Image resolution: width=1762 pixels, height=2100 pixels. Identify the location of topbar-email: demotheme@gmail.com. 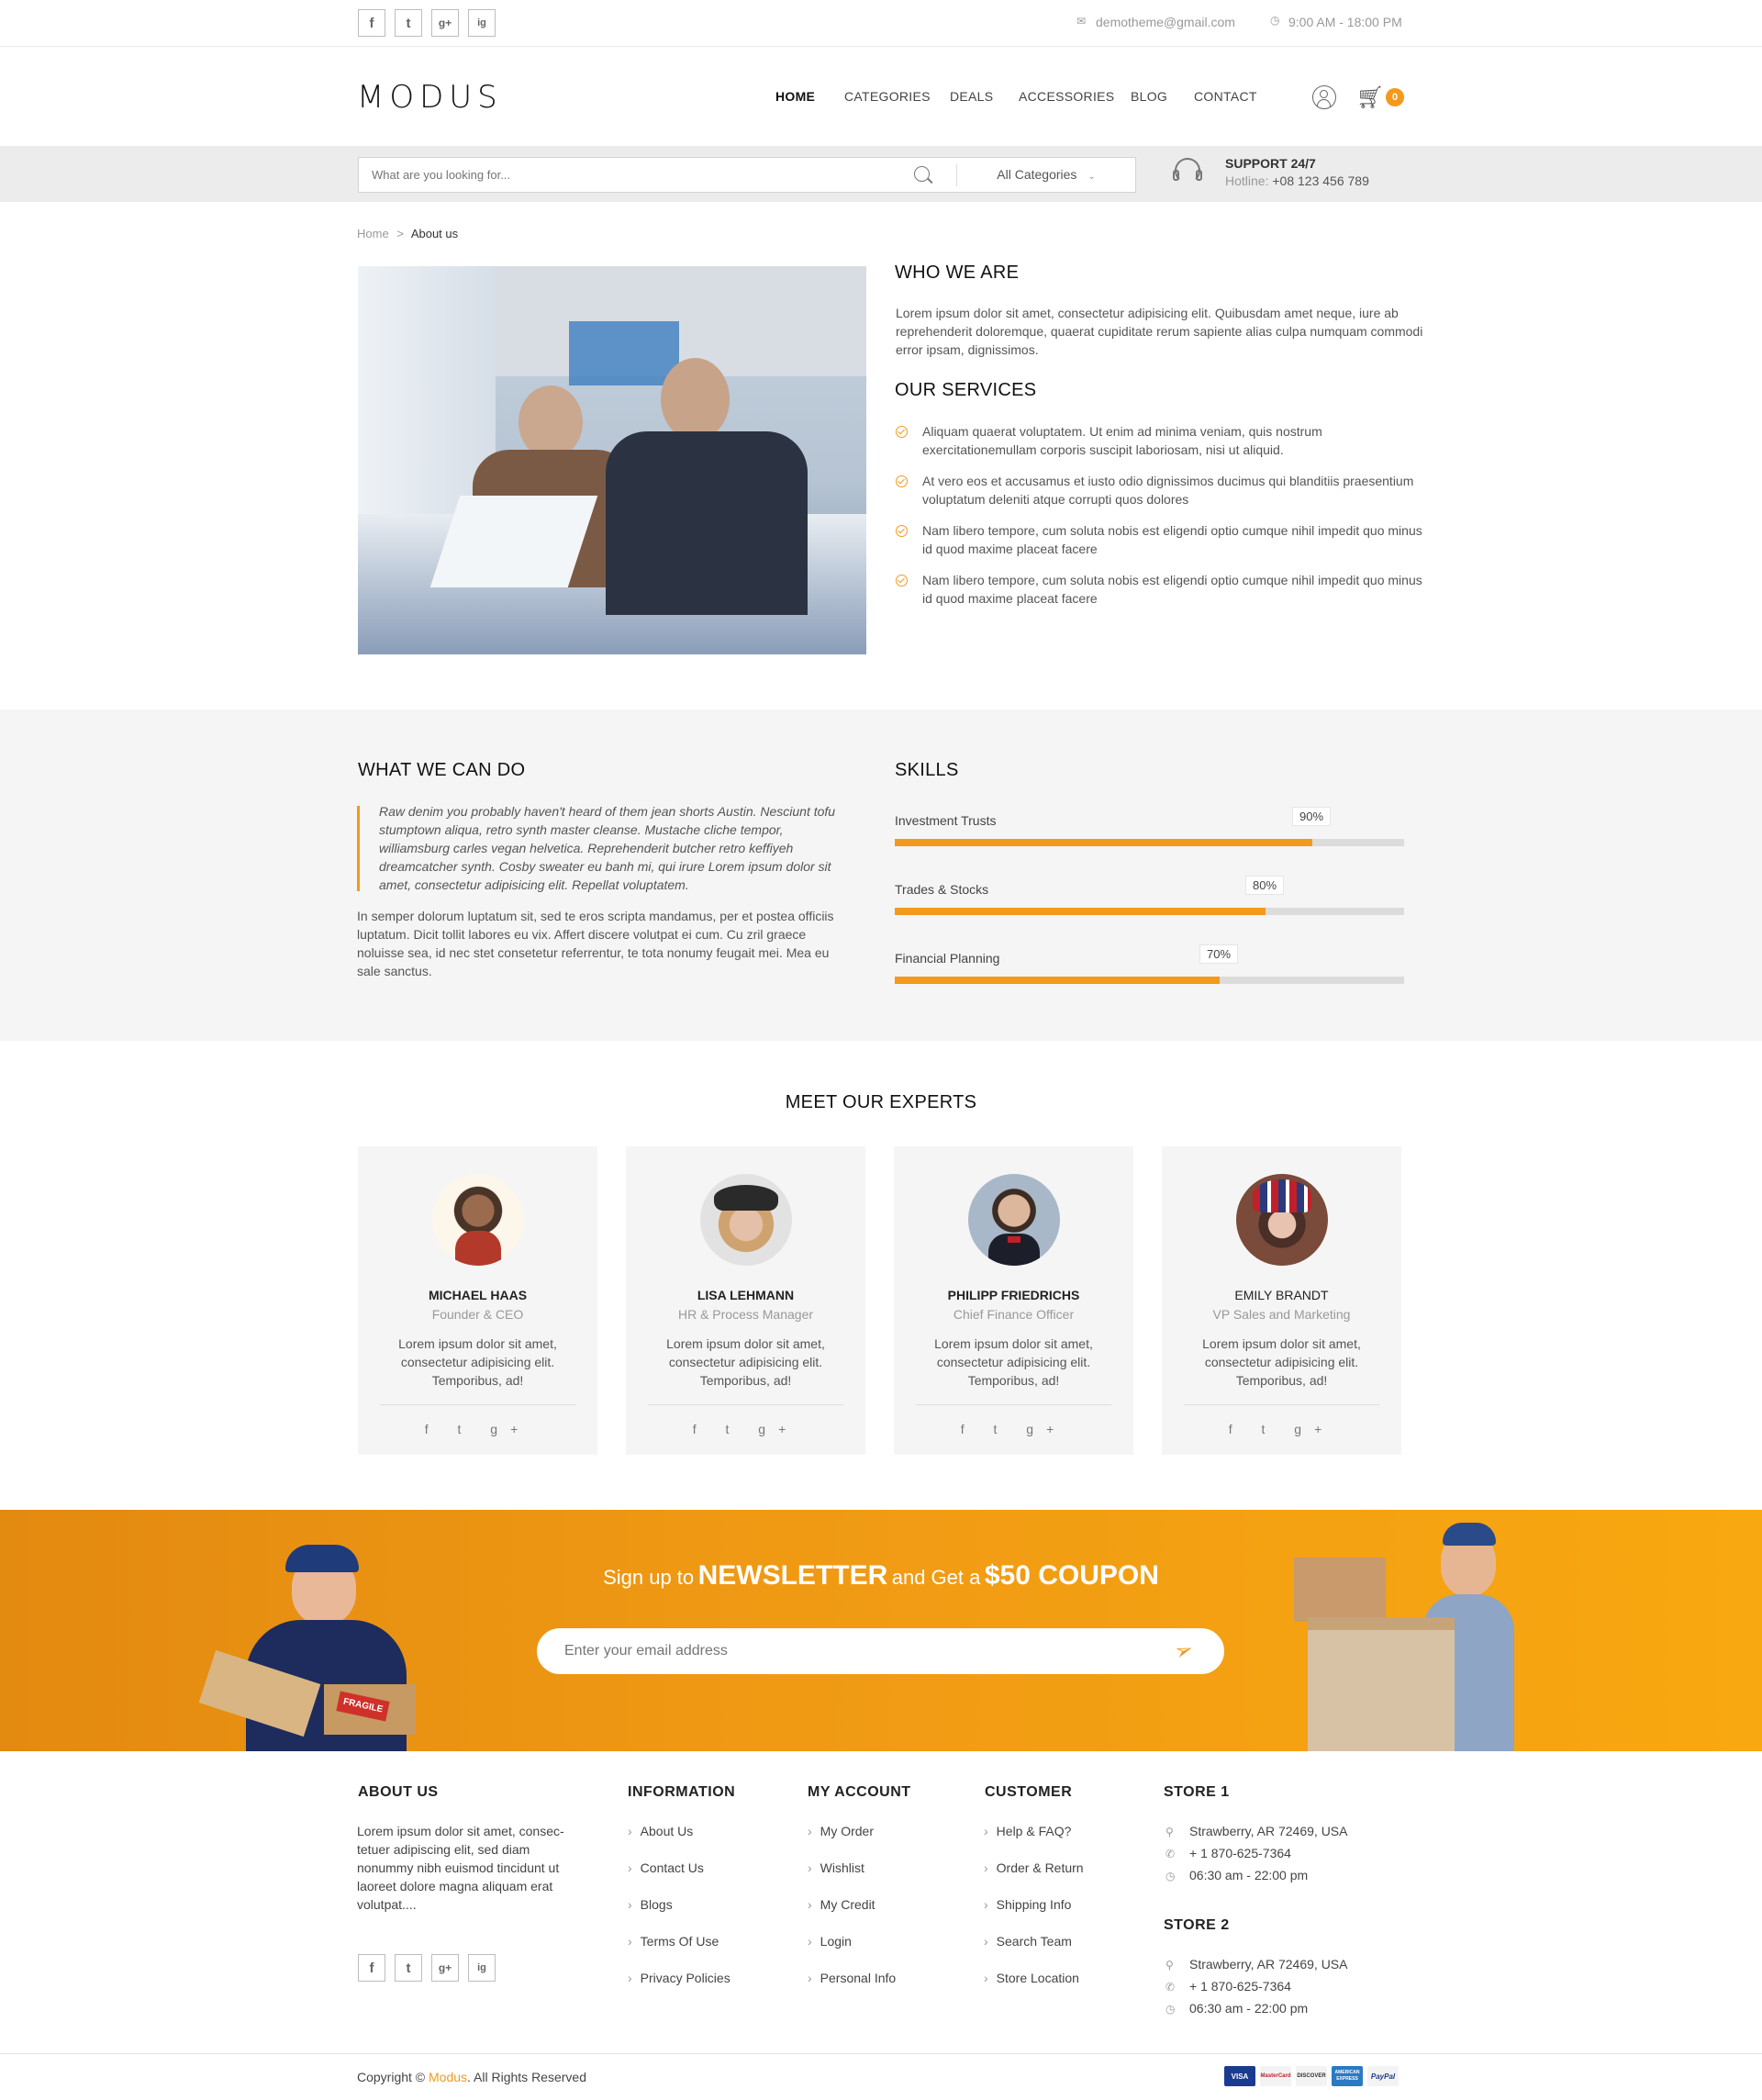
(1165, 22).